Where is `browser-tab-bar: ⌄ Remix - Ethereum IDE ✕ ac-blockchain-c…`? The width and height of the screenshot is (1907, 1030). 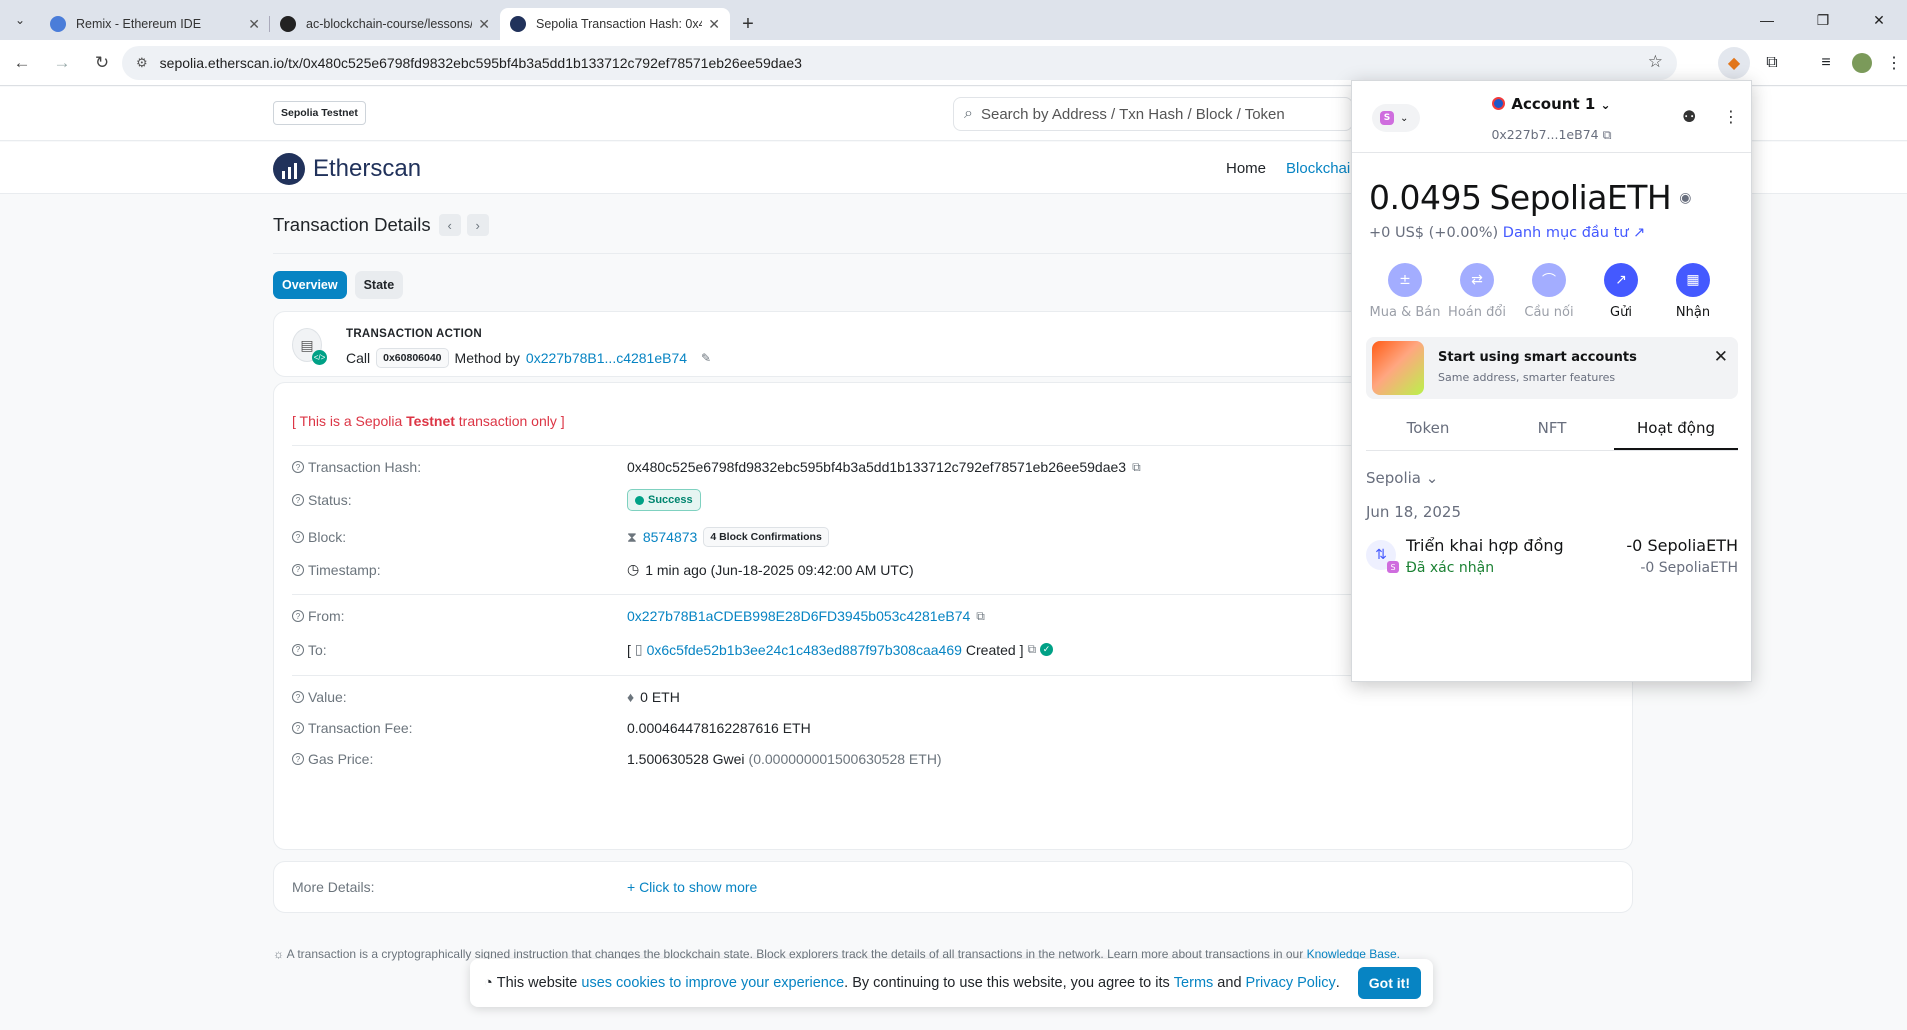 browser-tab-bar: ⌄ Remix - Ethereum IDE ✕ ac-blockchain-c… is located at coordinates (953, 20).